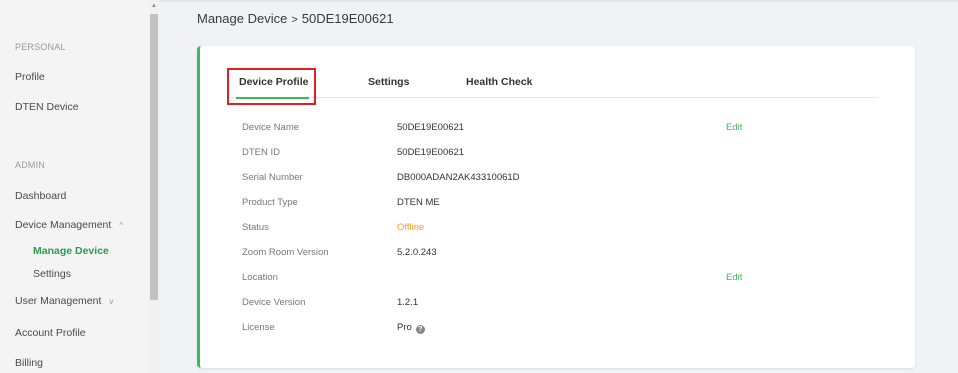 Image resolution: width=958 pixels, height=373 pixels. Describe the element at coordinates (52, 274) in the screenshot. I see `sidebar-item-settings: Settings` at that location.